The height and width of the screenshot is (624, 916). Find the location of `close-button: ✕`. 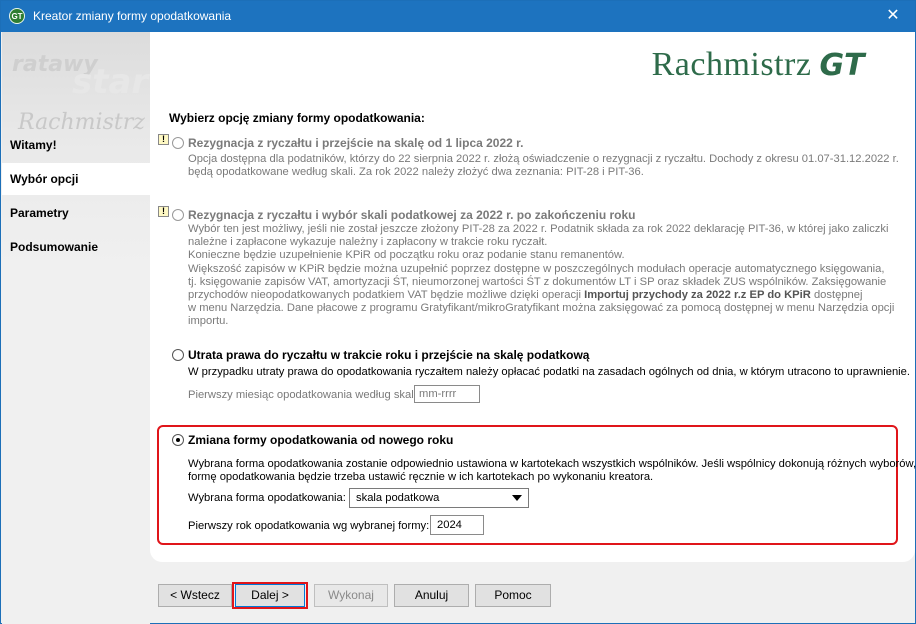

close-button: ✕ is located at coordinates (893, 16).